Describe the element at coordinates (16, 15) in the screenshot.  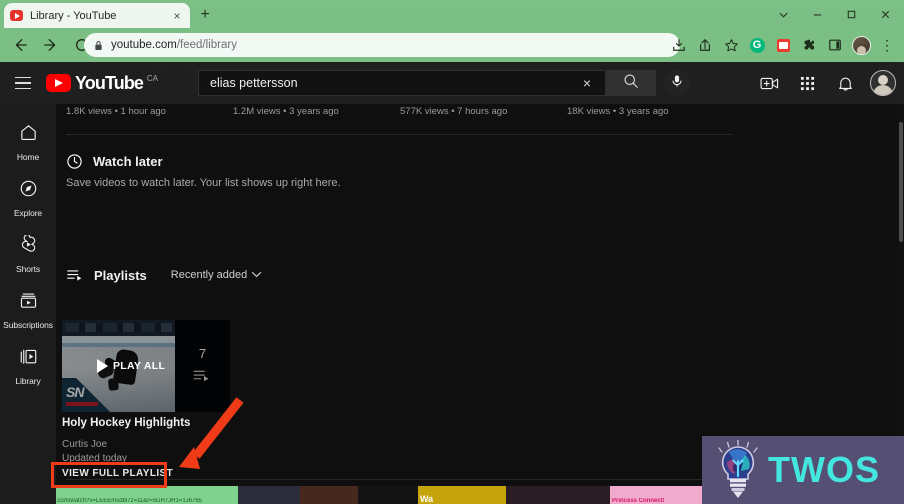
I see `youtube-icon` at that location.